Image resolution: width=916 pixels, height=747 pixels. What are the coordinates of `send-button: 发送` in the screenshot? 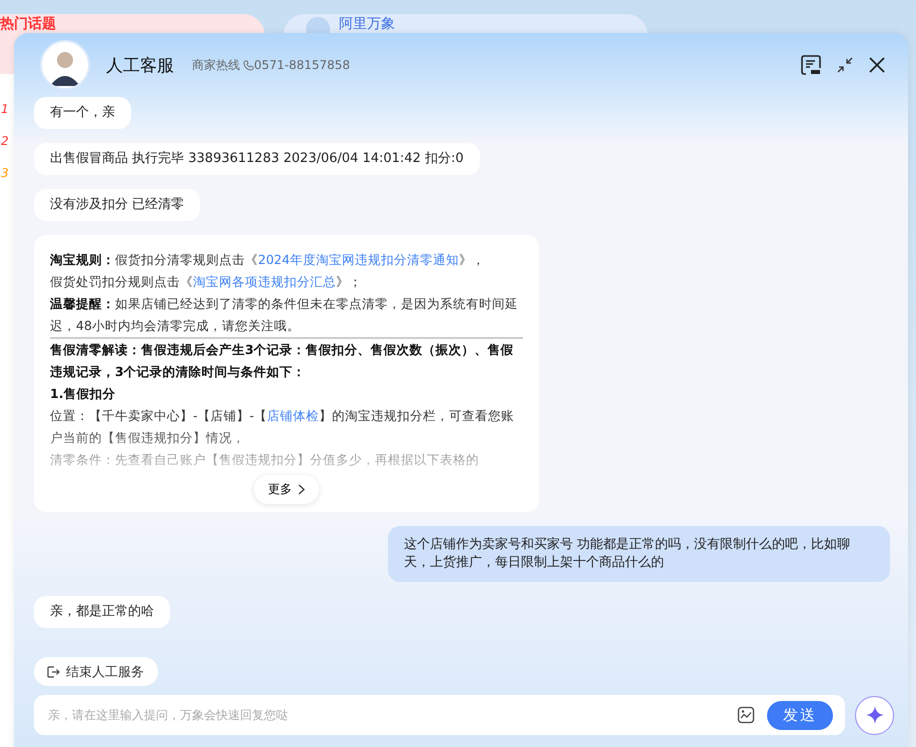 It's located at (800, 715).